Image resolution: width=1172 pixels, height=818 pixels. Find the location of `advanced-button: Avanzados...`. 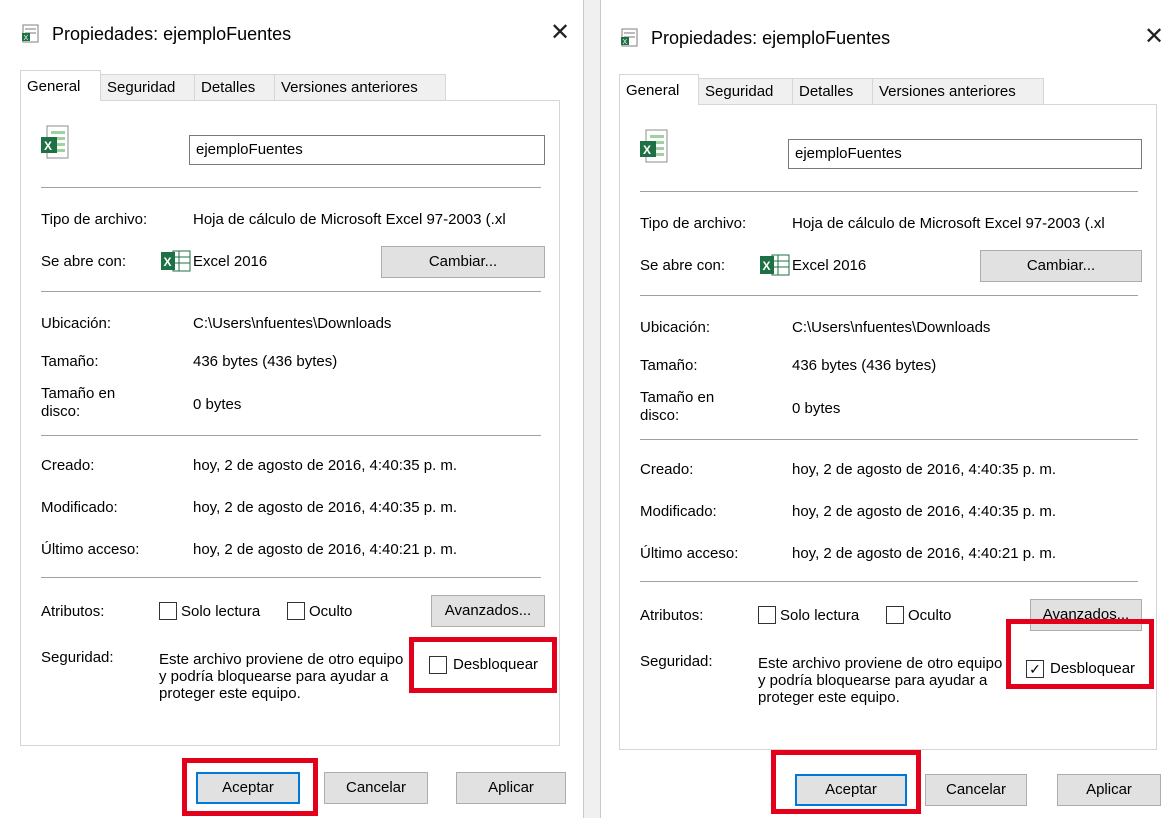

advanced-button: Avanzados... is located at coordinates (488, 611).